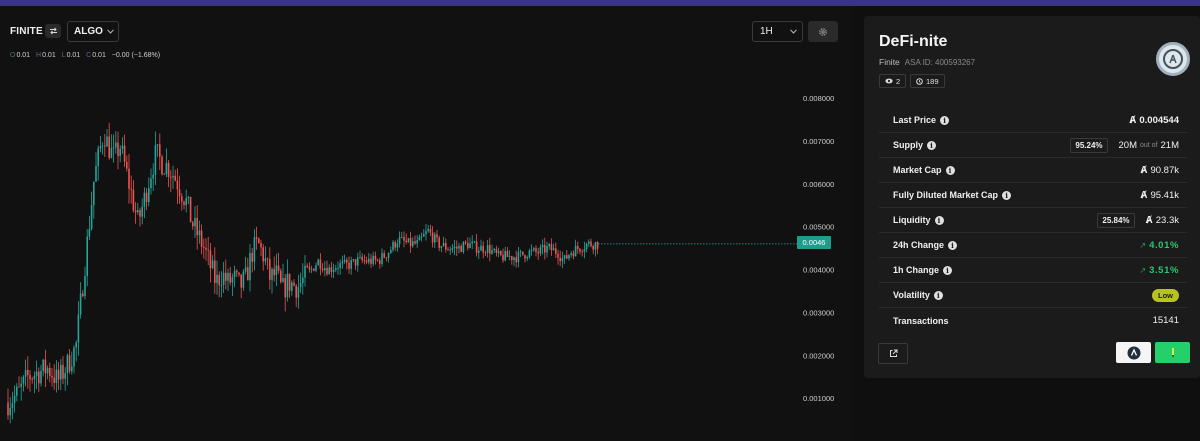 Image resolution: width=1200 pixels, height=441 pixels. What do you see at coordinates (893, 81) in the screenshot?
I see `watchers-badge: 2` at bounding box center [893, 81].